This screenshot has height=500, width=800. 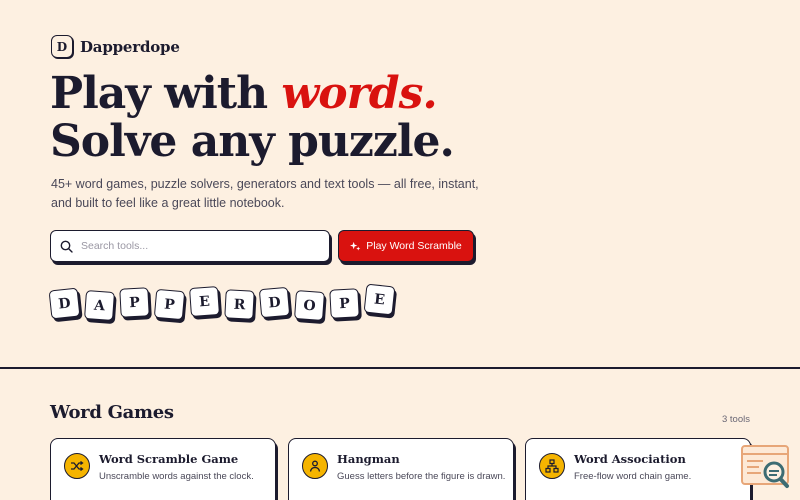 I want to click on brand-logo: D Dapperdope, so click(x=115, y=46).